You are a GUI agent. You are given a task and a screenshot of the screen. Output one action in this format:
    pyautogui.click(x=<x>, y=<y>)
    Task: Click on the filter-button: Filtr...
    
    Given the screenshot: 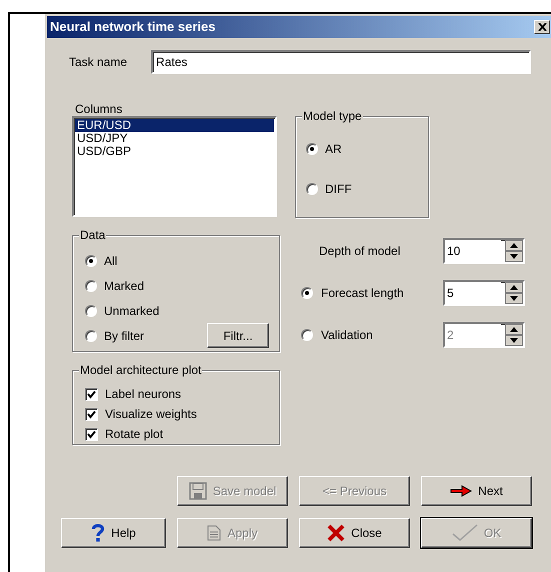 What is the action you would take?
    pyautogui.click(x=238, y=335)
    